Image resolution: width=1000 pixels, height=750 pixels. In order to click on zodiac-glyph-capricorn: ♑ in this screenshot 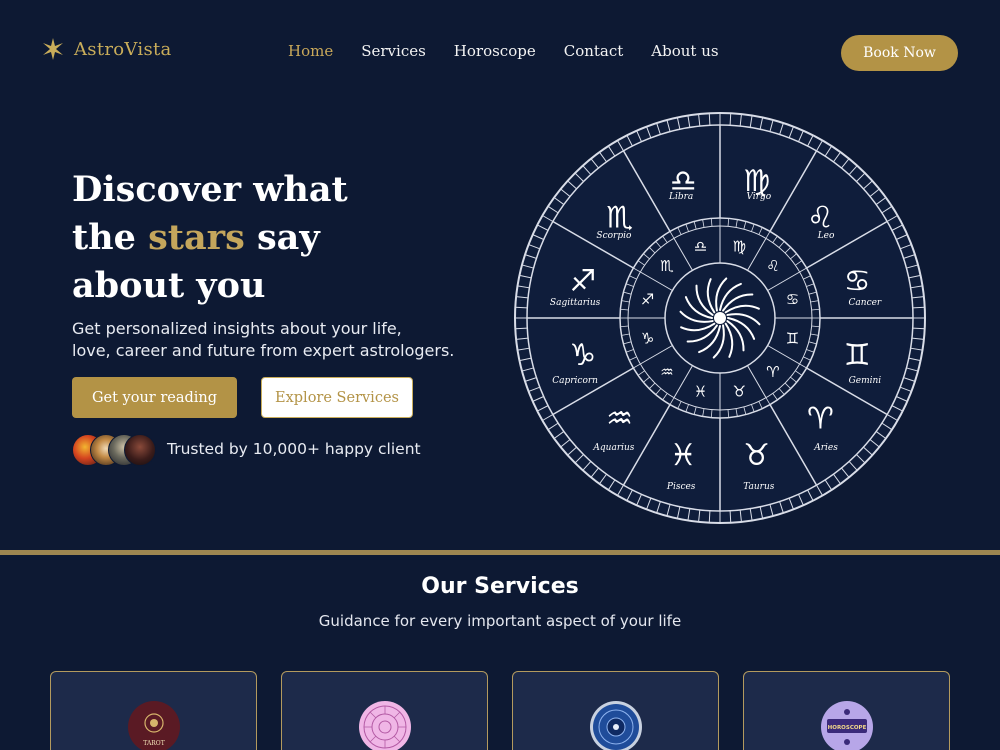, I will do `click(647, 338)`.